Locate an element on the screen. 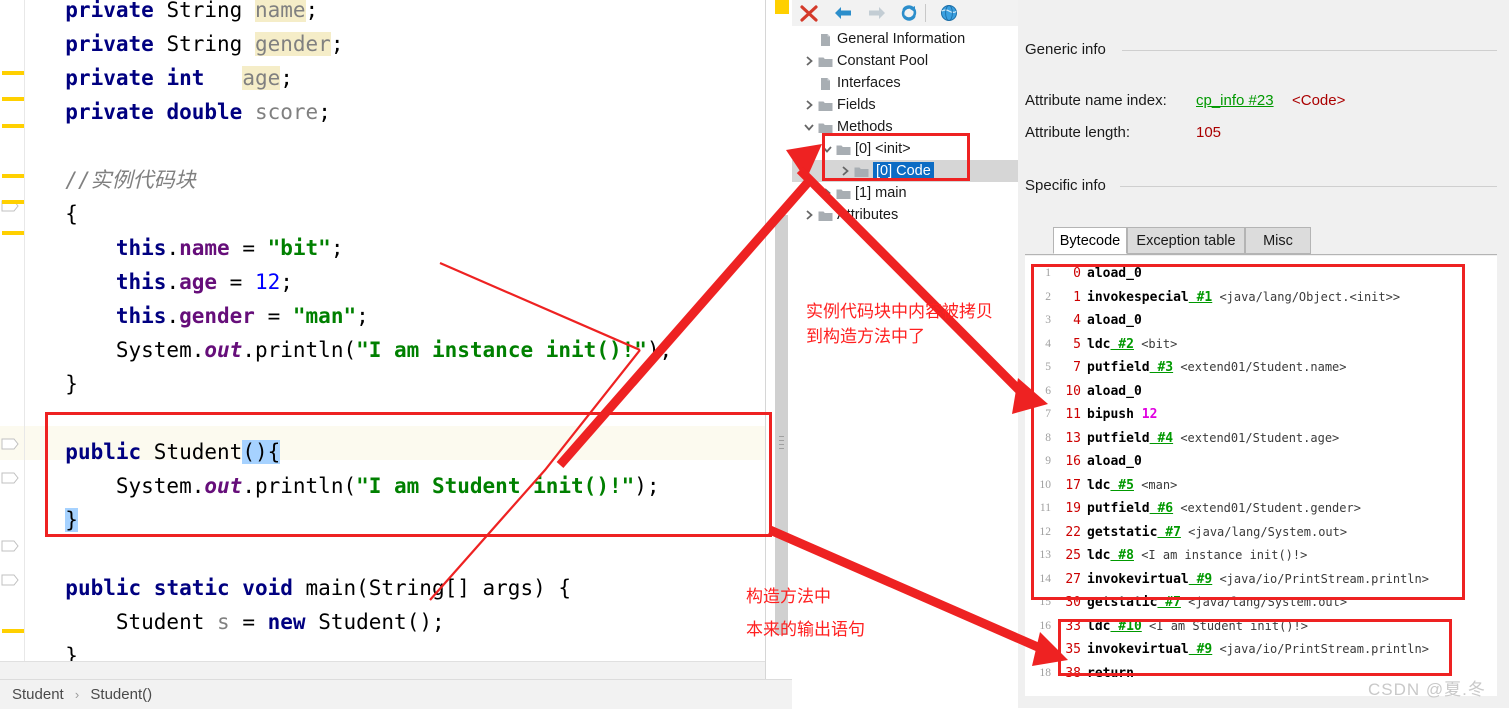 The width and height of the screenshot is (1509, 709). code-line: private int age; is located at coordinates (382, 78).